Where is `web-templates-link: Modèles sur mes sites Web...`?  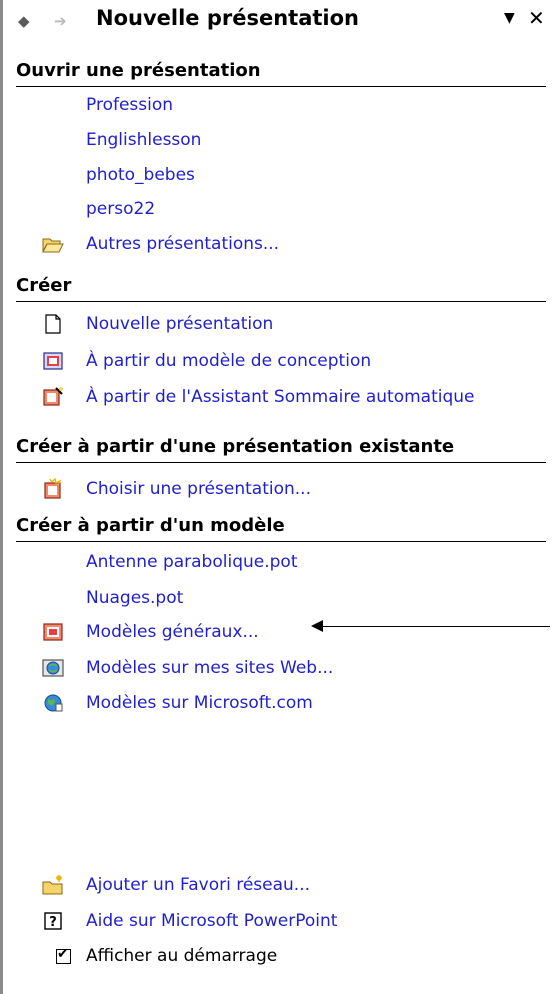
web-templates-link: Modèles sur mes sites Web... is located at coordinates (209, 668).